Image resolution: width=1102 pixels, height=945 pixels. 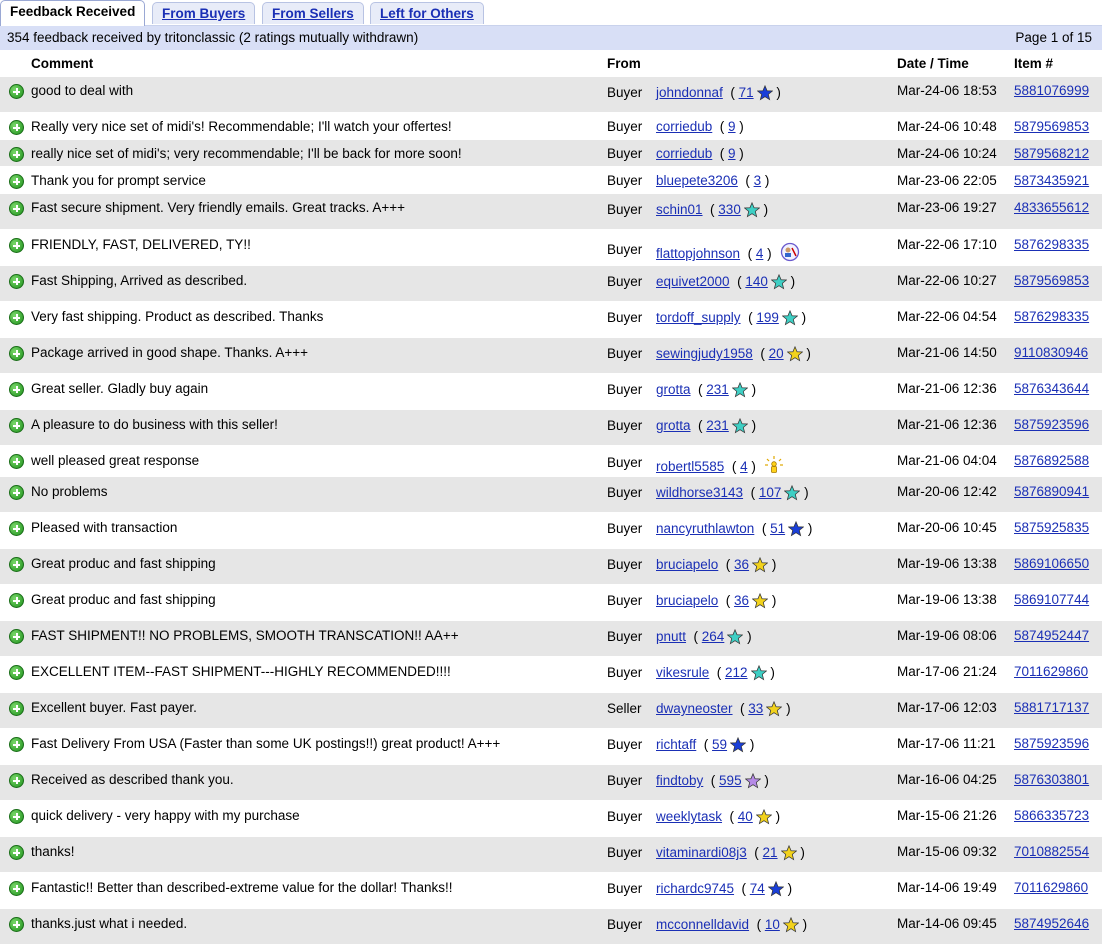 What do you see at coordinates (1051, 923) in the screenshot?
I see `item-number-link: 5874952646` at bounding box center [1051, 923].